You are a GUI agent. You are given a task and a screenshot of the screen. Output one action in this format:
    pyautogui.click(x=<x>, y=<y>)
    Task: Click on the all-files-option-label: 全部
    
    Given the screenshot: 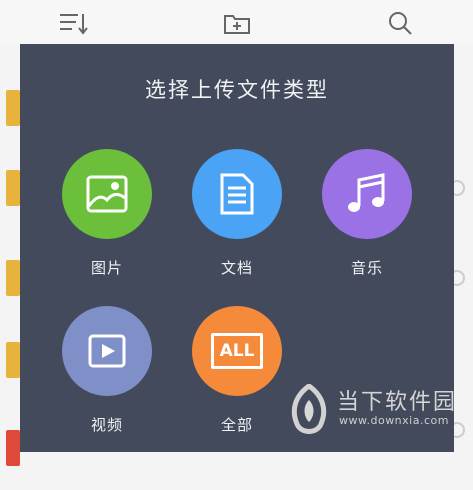 What is the action you would take?
    pyautogui.click(x=236, y=425)
    